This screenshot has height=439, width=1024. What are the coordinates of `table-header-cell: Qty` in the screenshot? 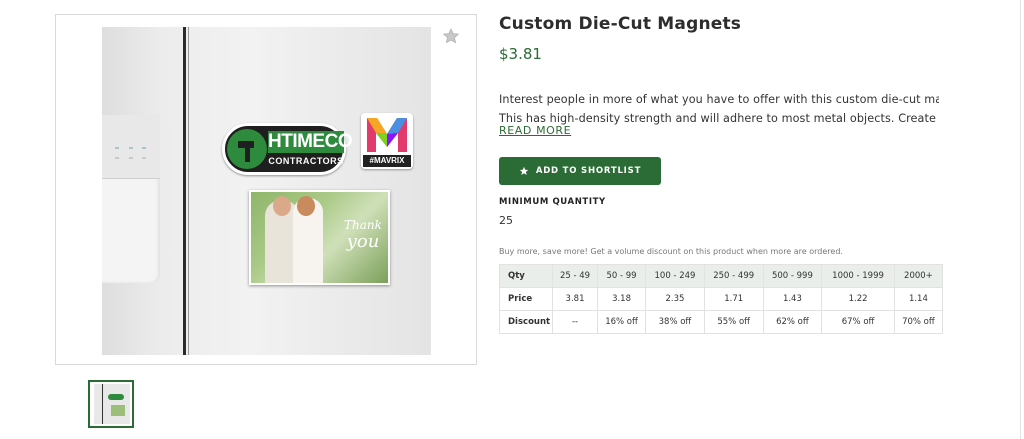 It's located at (526, 276).